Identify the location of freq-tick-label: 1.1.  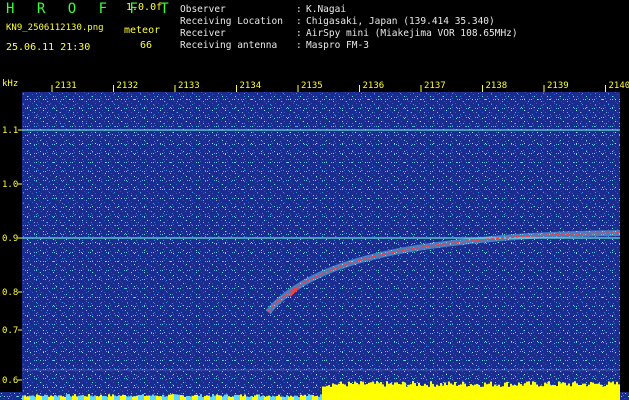
(10, 131).